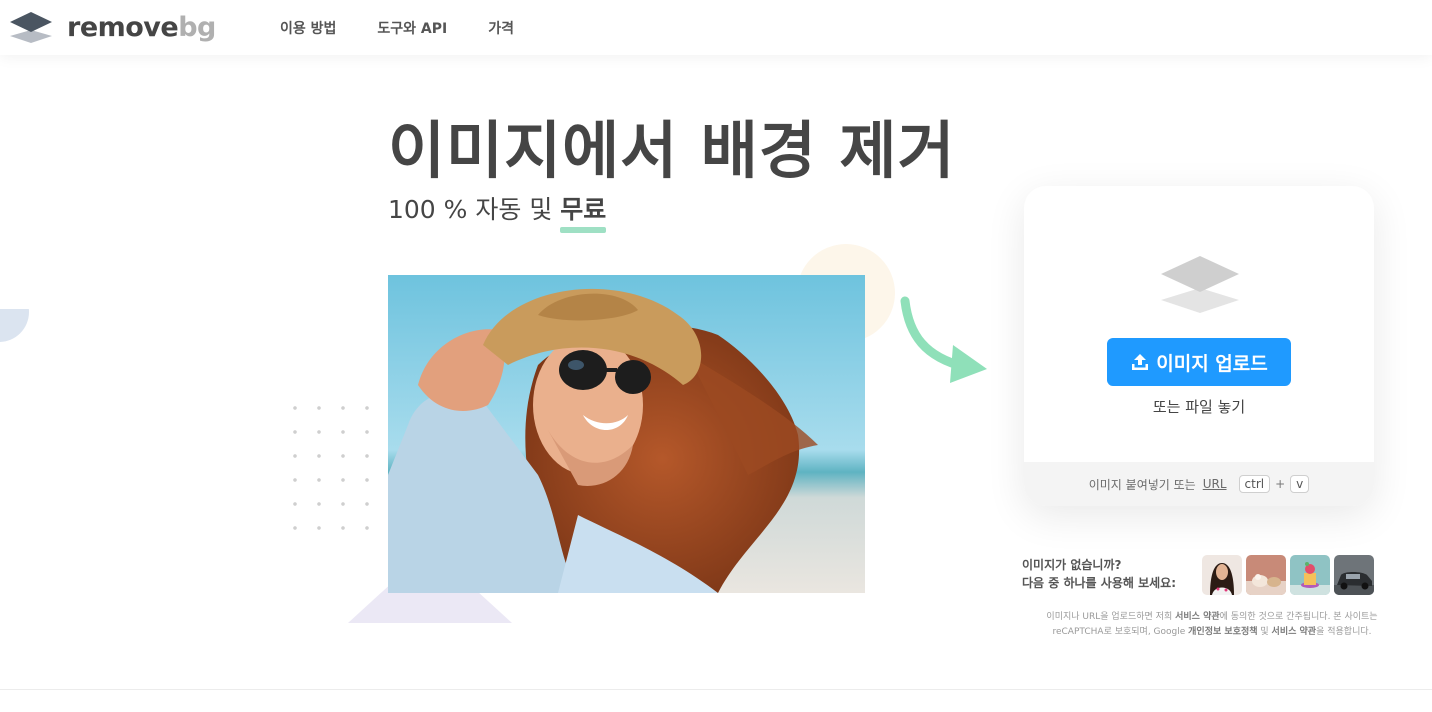 The height and width of the screenshot is (712, 1432). Describe the element at coordinates (31, 27) in the screenshot. I see `layers-logo-icon` at that location.